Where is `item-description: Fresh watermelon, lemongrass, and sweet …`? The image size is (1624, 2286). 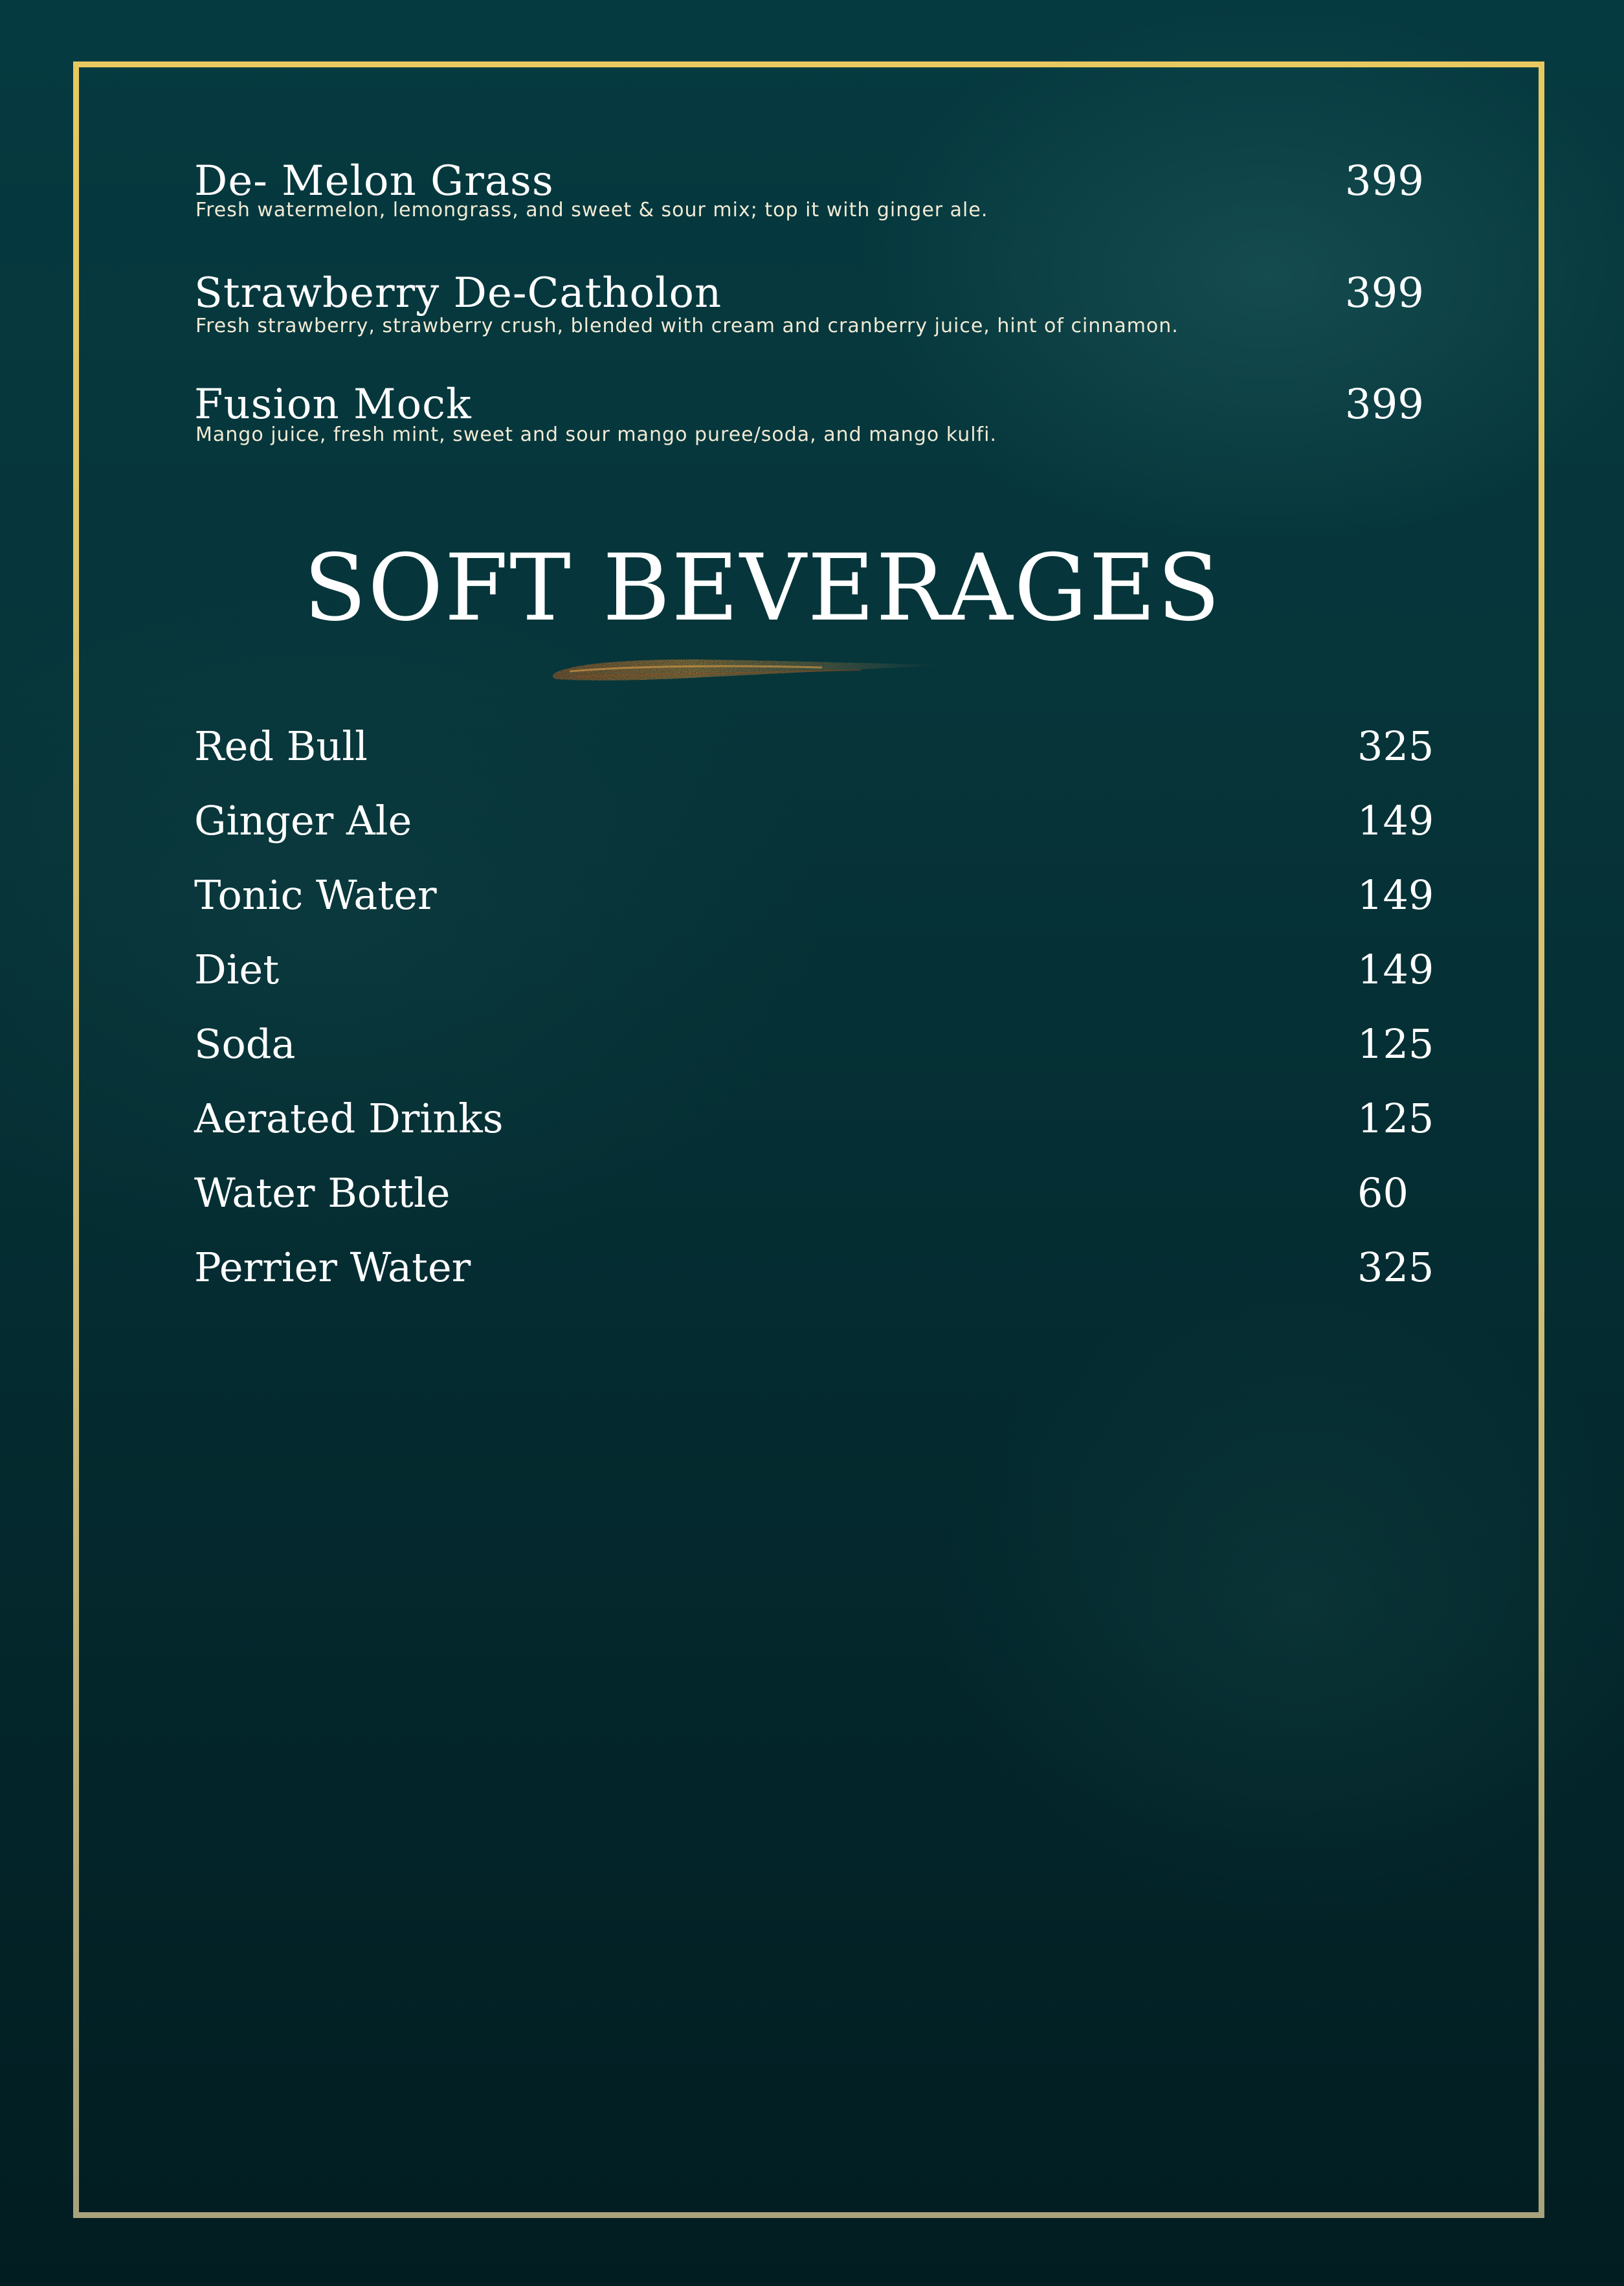
item-description: Fresh watermelon, lemongrass, and sweet … is located at coordinates (592, 210).